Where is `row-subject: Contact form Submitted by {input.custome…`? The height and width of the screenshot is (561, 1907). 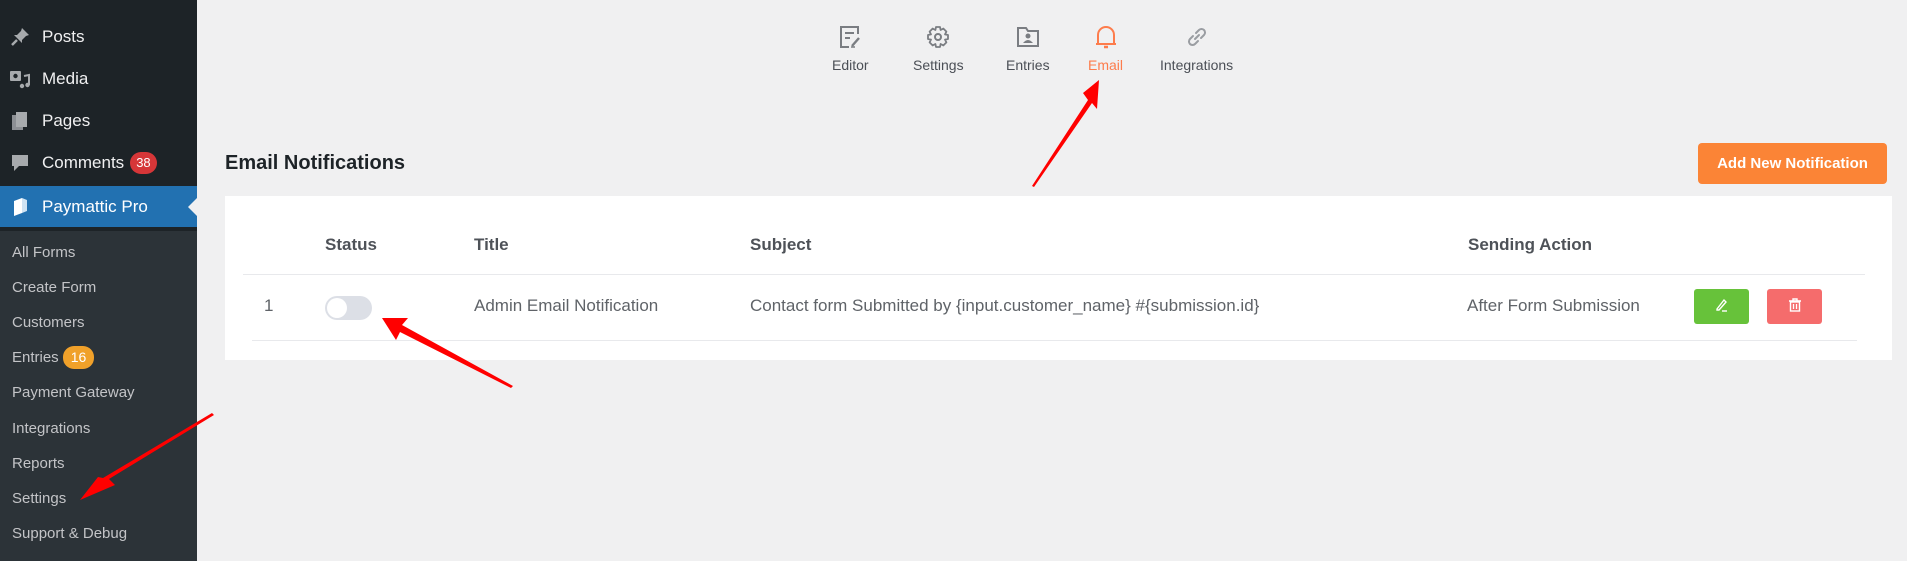
row-subject: Contact form Submitted by {input.custome… is located at coordinates (1005, 305).